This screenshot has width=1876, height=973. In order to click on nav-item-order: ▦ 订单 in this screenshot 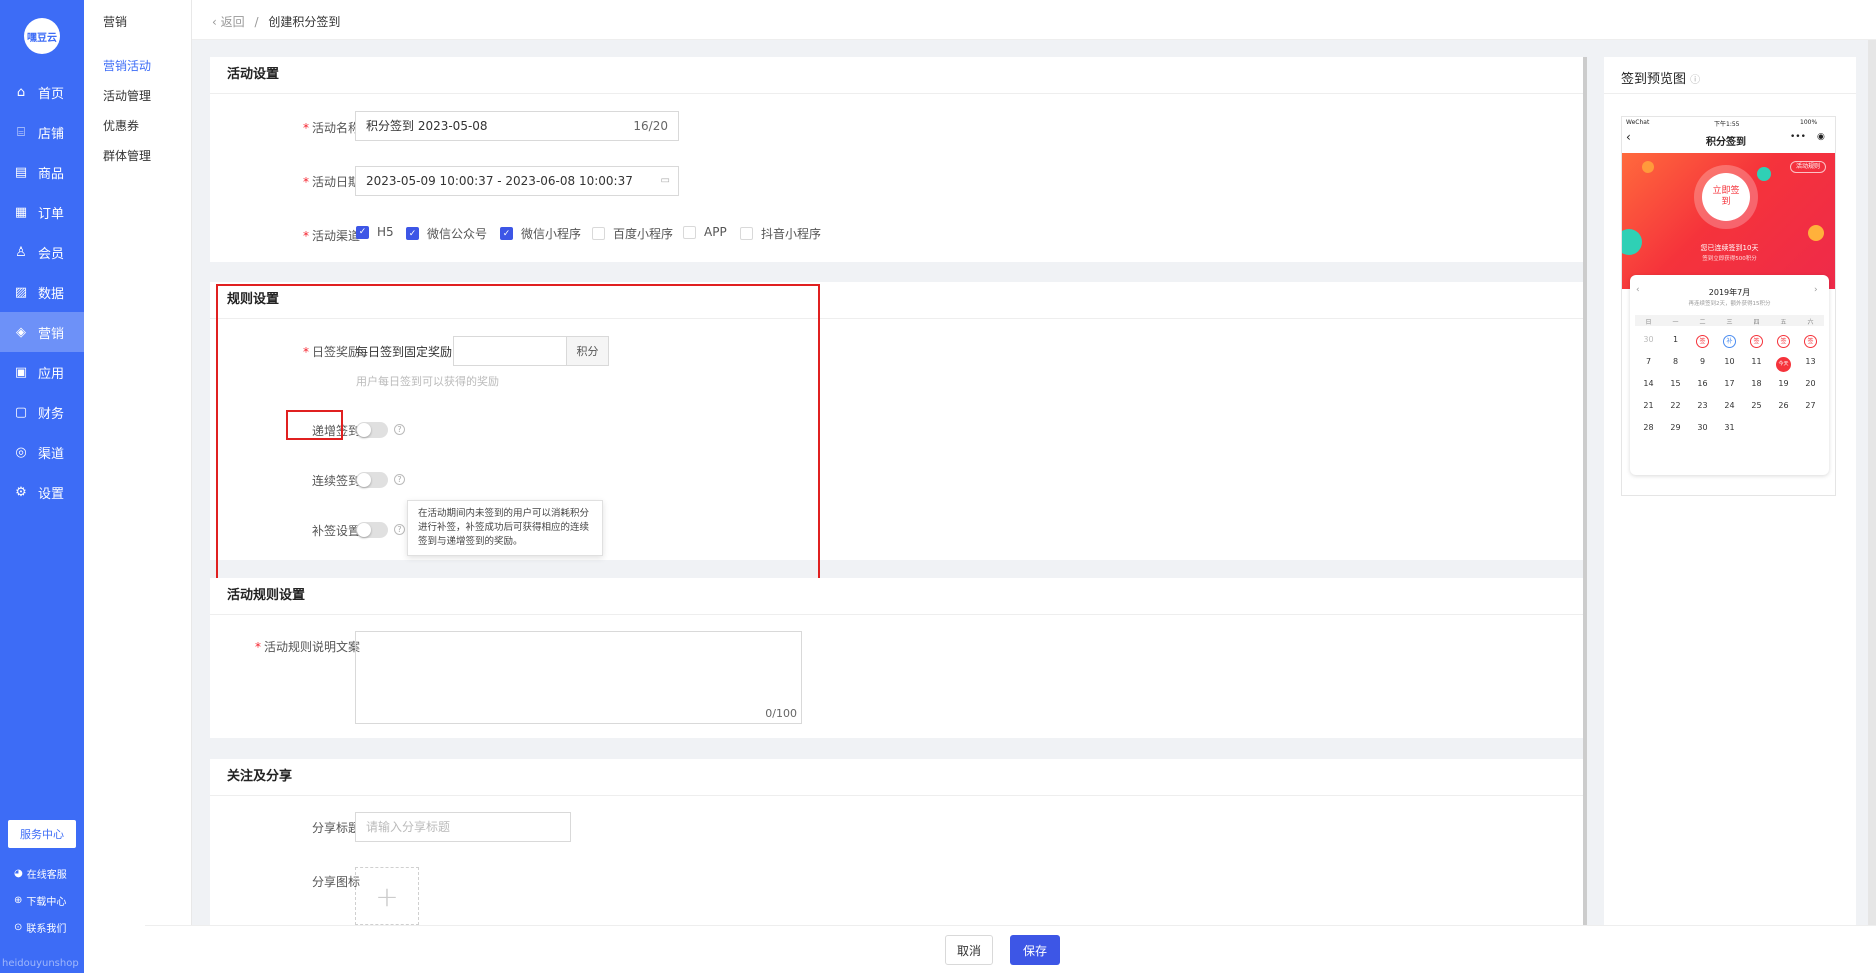, I will do `click(42, 212)`.